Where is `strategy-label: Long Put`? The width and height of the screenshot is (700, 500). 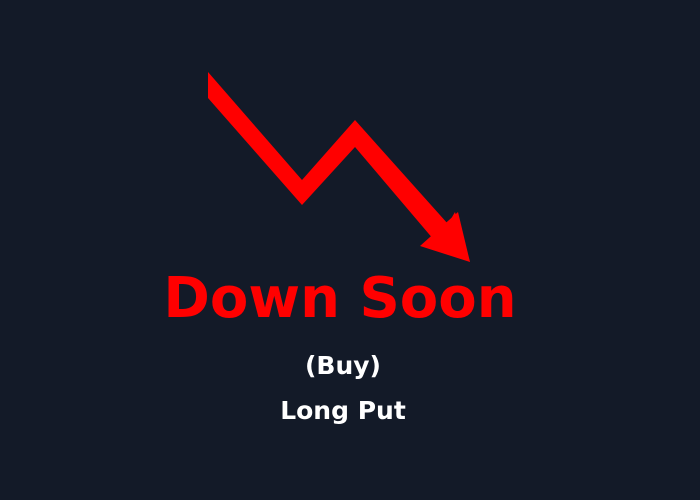 strategy-label: Long Put is located at coordinates (343, 410).